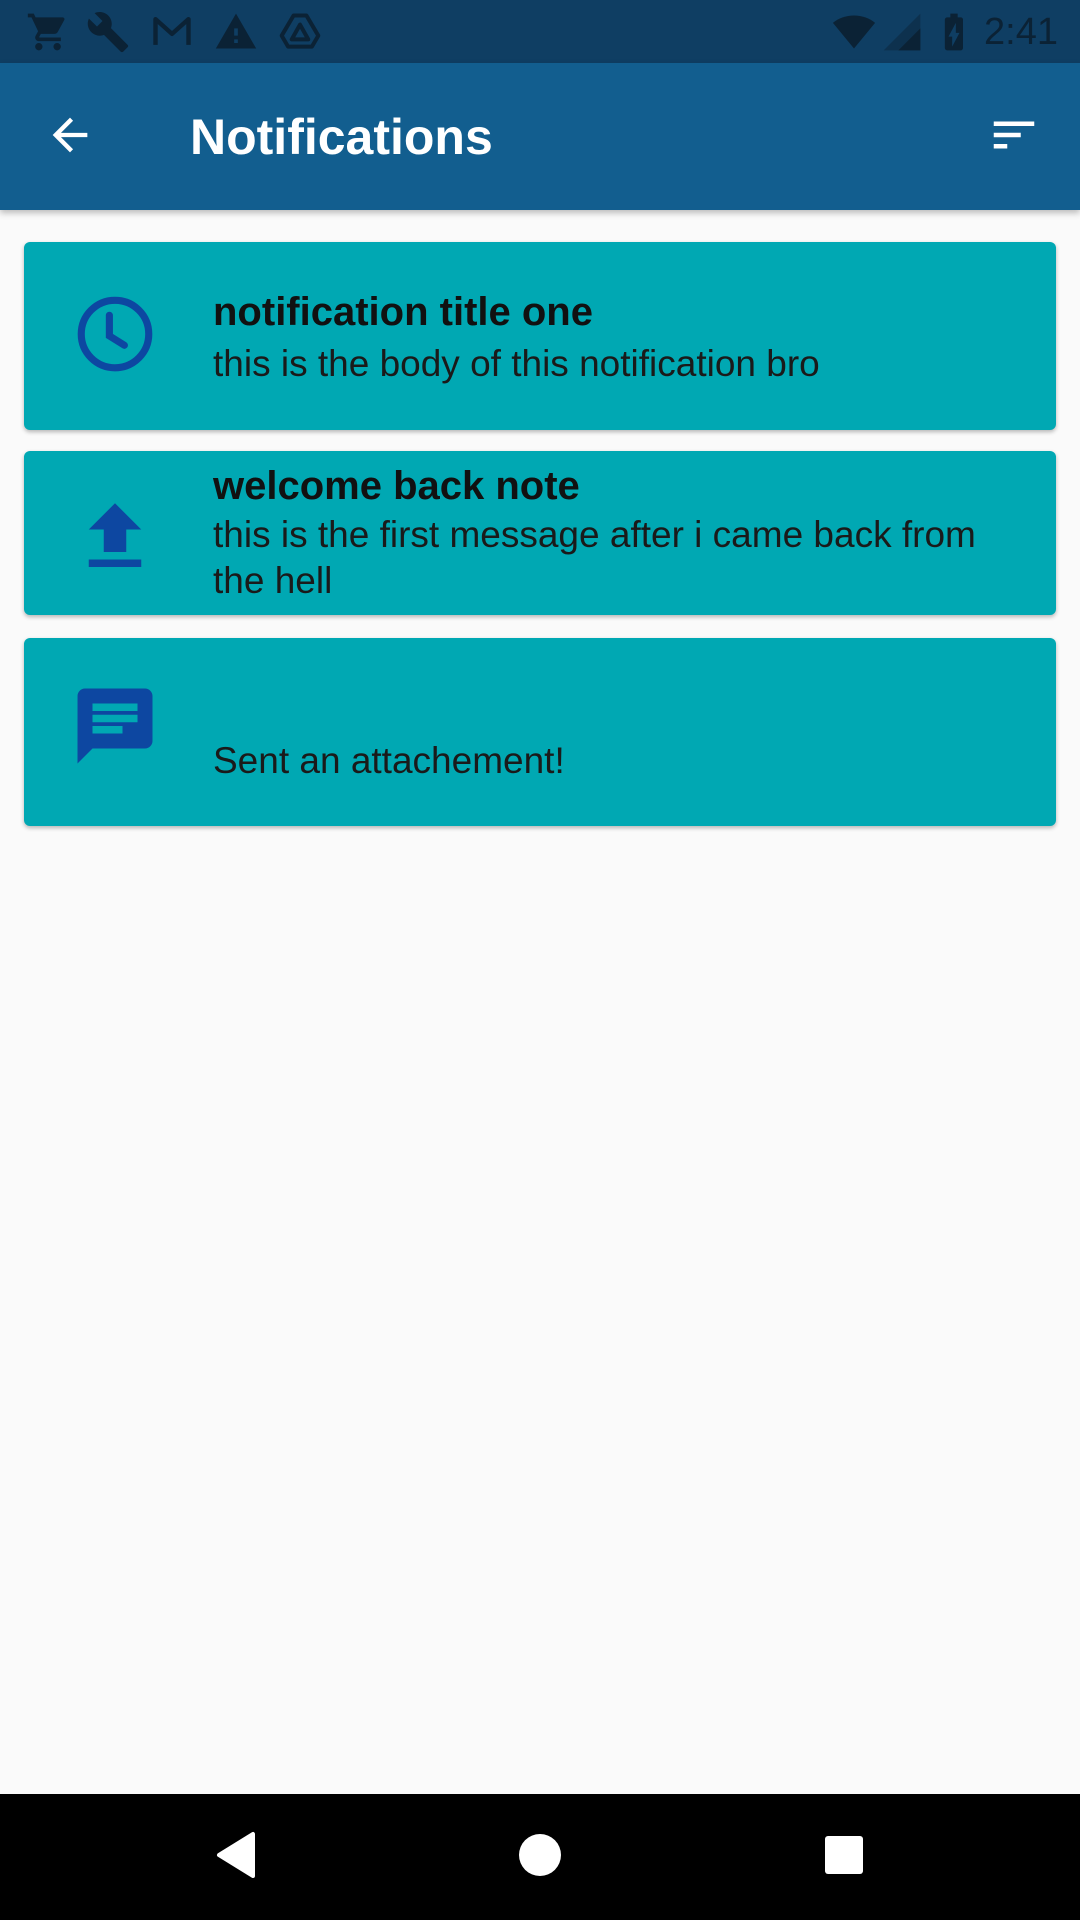 The width and height of the screenshot is (1080, 1920). What do you see at coordinates (403, 312) in the screenshot?
I see `notification-title: notification title one` at bounding box center [403, 312].